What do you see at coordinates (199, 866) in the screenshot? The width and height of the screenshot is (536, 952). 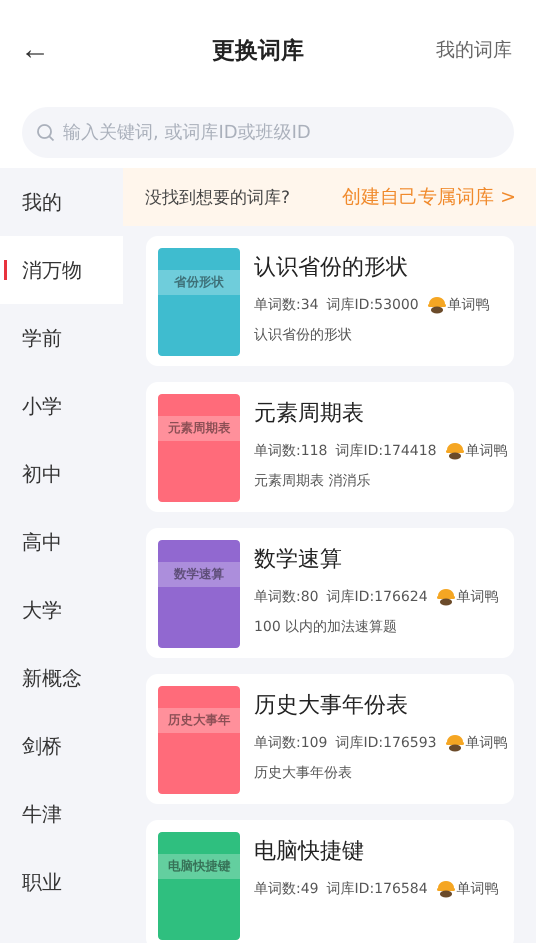 I see `cover-title: 电脑快捷键` at bounding box center [199, 866].